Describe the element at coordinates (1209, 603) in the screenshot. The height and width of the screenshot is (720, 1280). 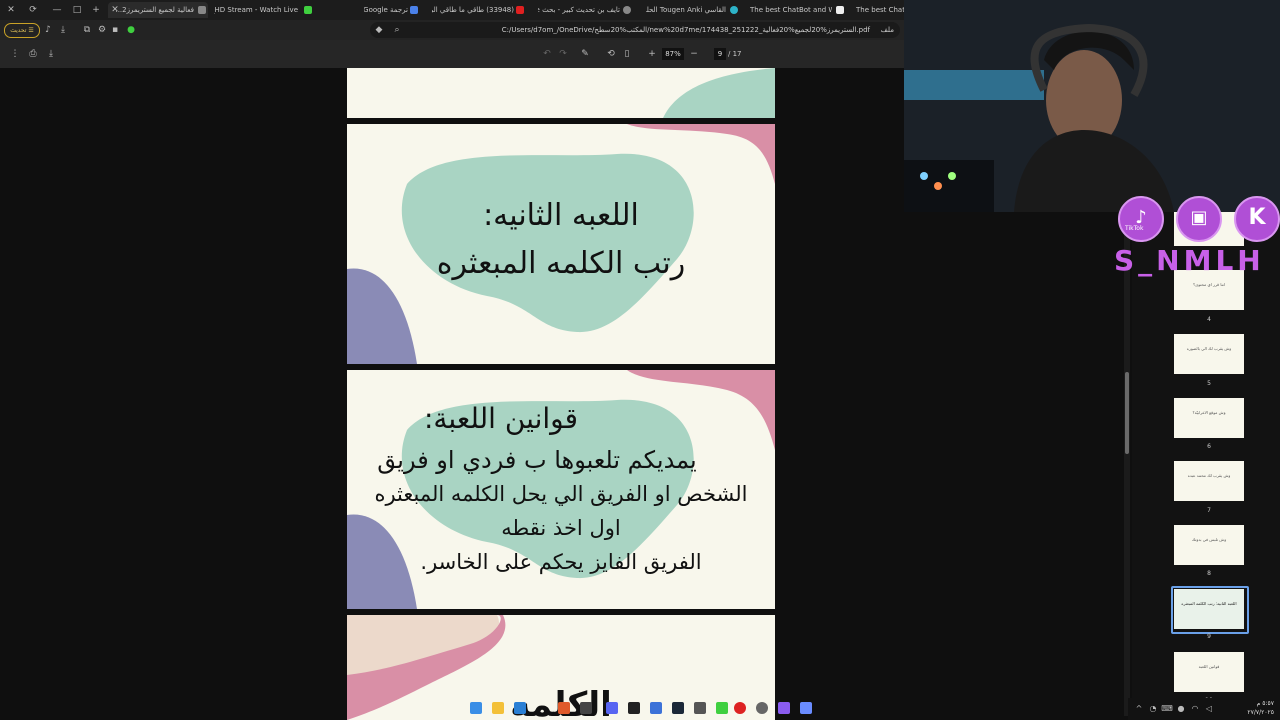
I see `thumbnail-text: اللعبه الثانيه: رتب الكلمه المبعثره` at that location.